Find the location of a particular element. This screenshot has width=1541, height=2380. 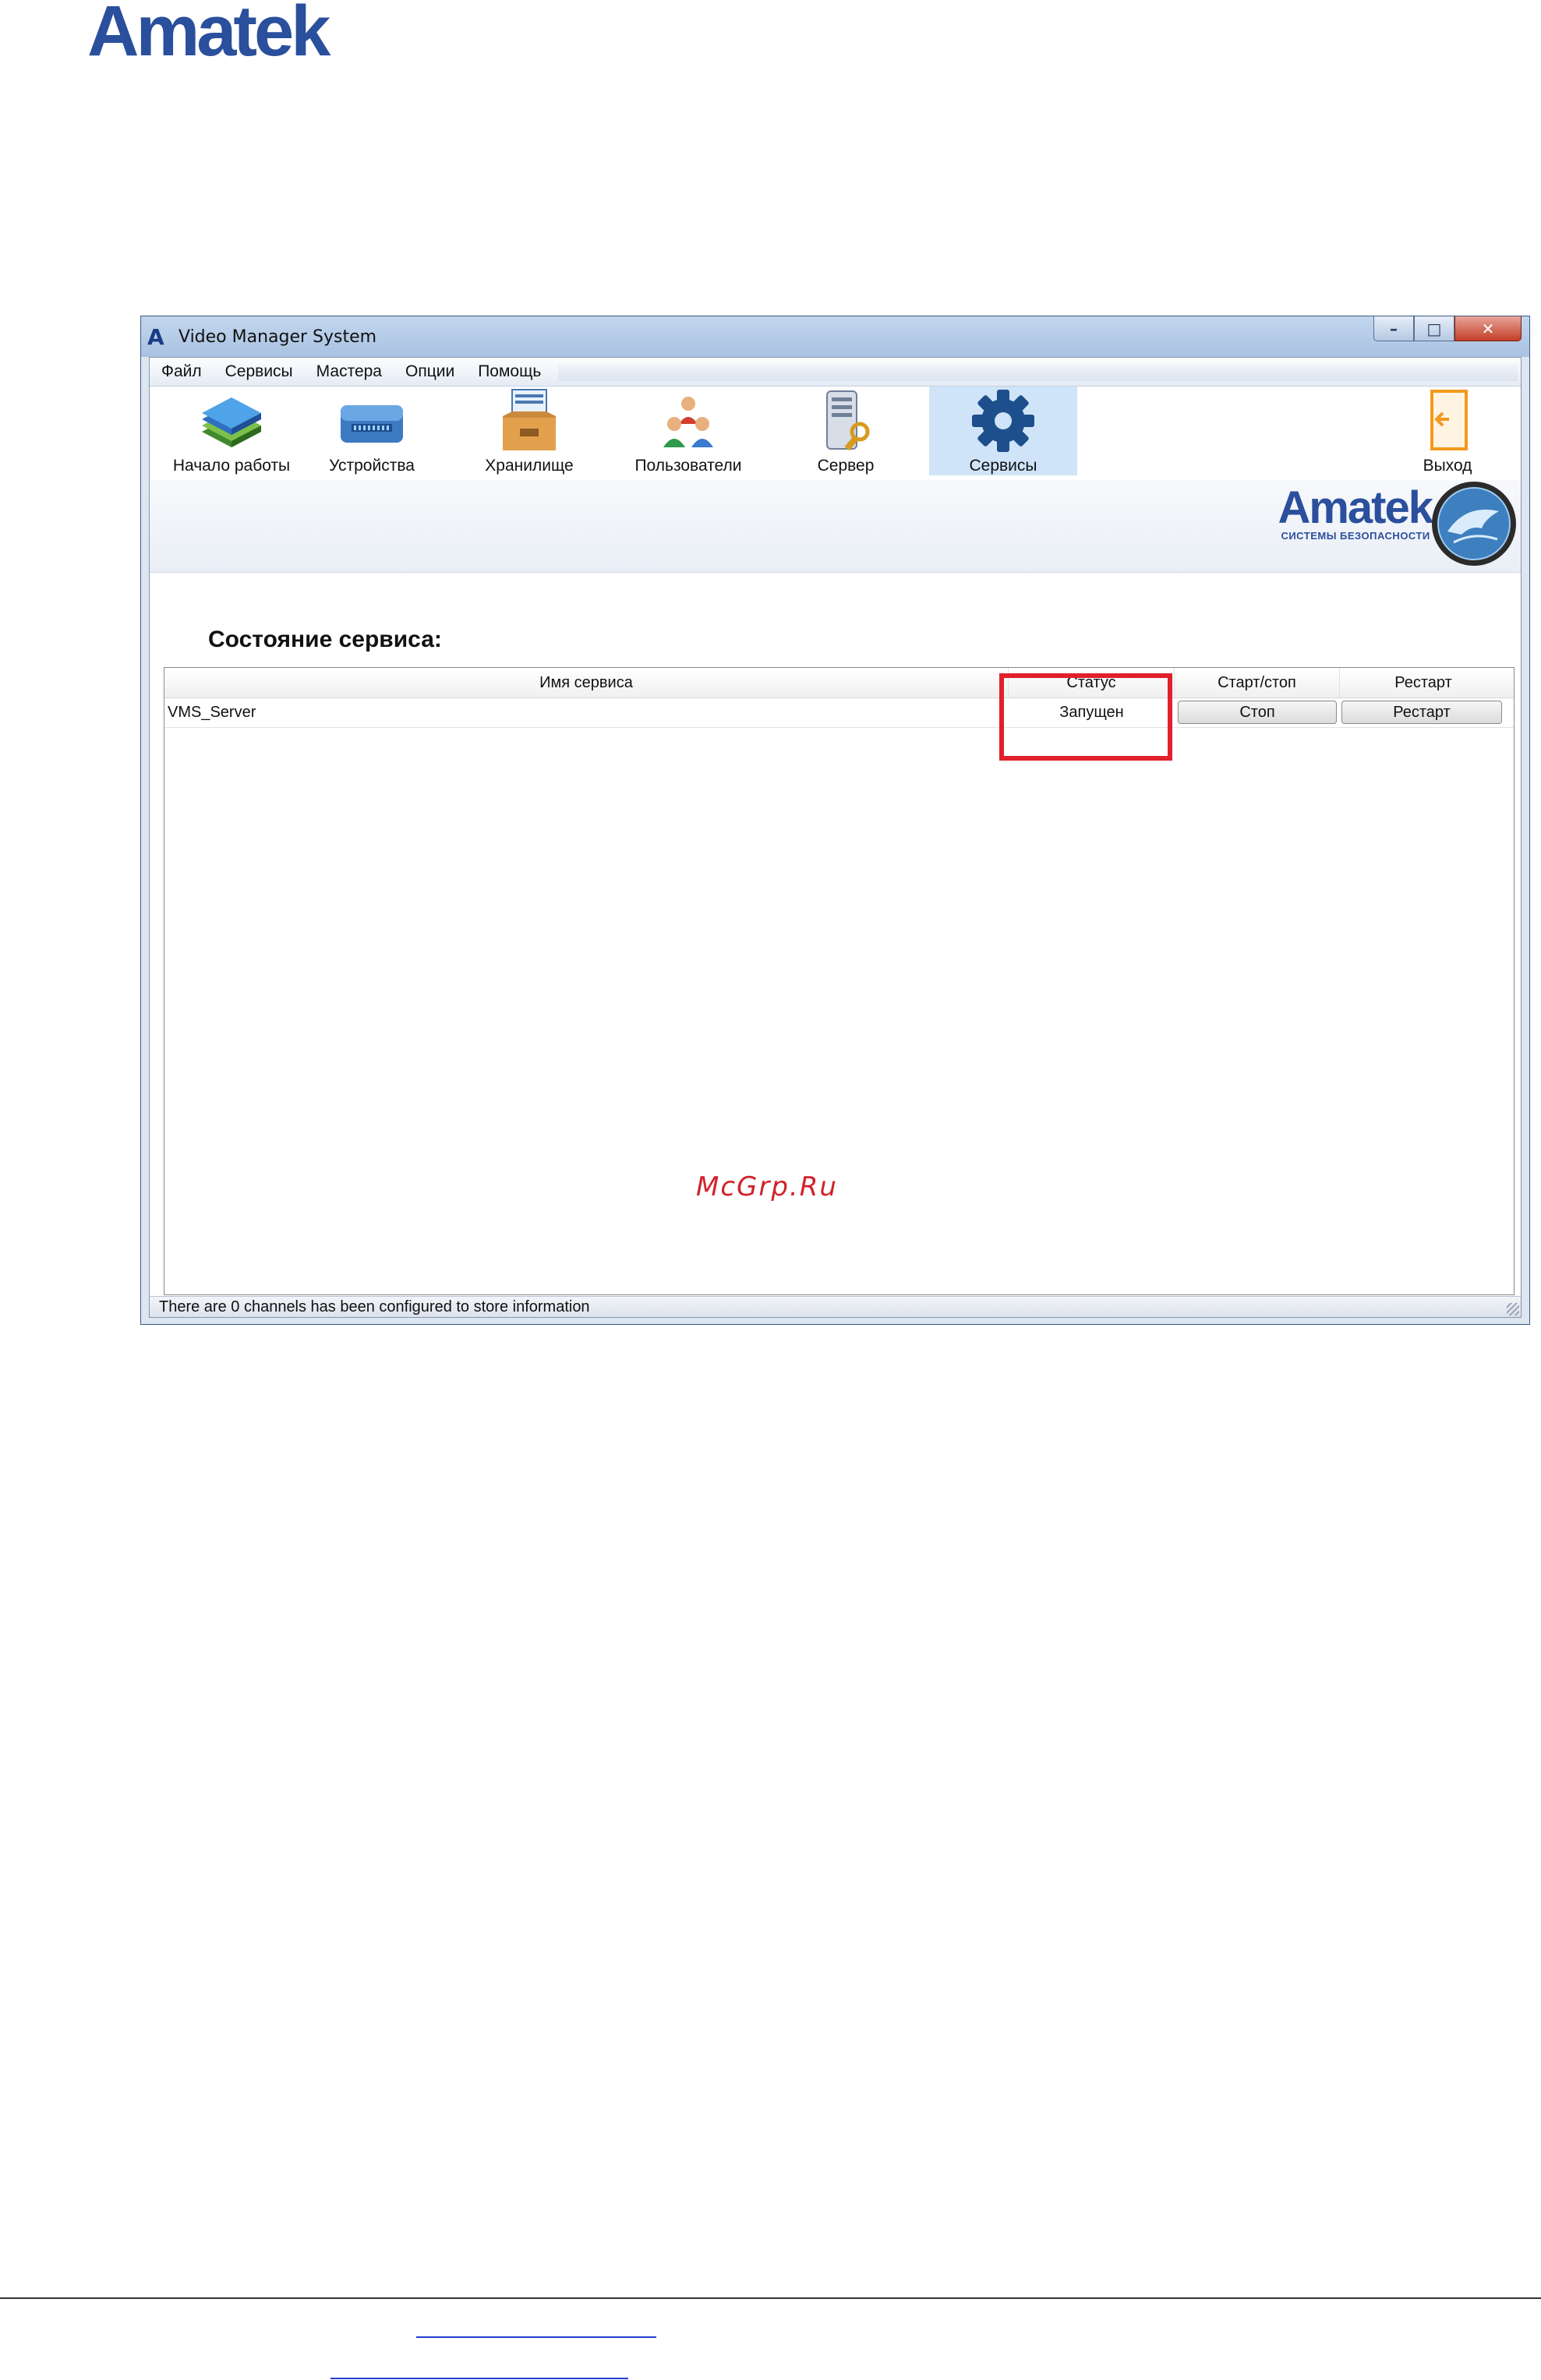

books-icon is located at coordinates (232, 422).